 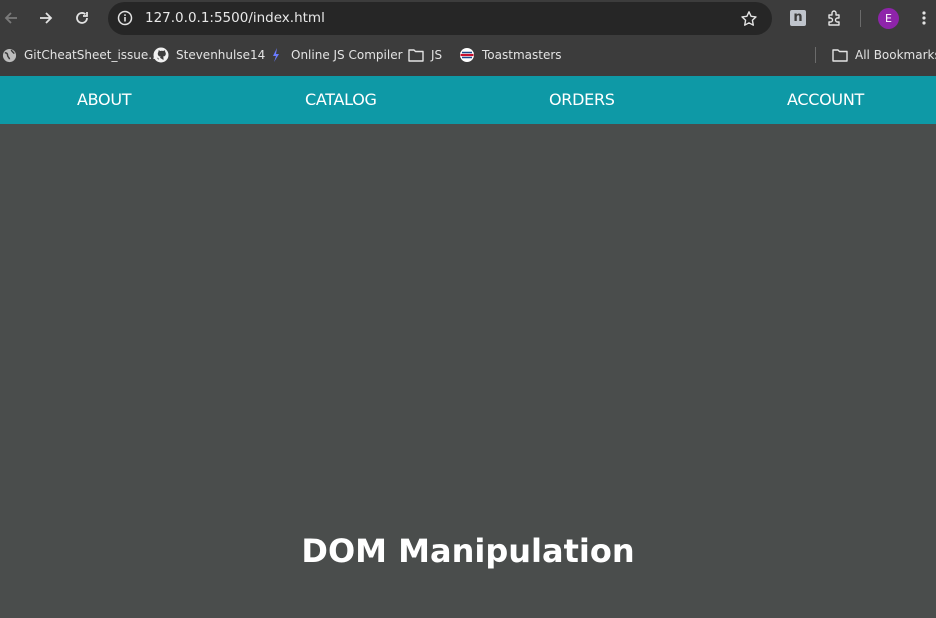 What do you see at coordinates (582, 100) in the screenshot?
I see `nav-orders-link: ORDERS` at bounding box center [582, 100].